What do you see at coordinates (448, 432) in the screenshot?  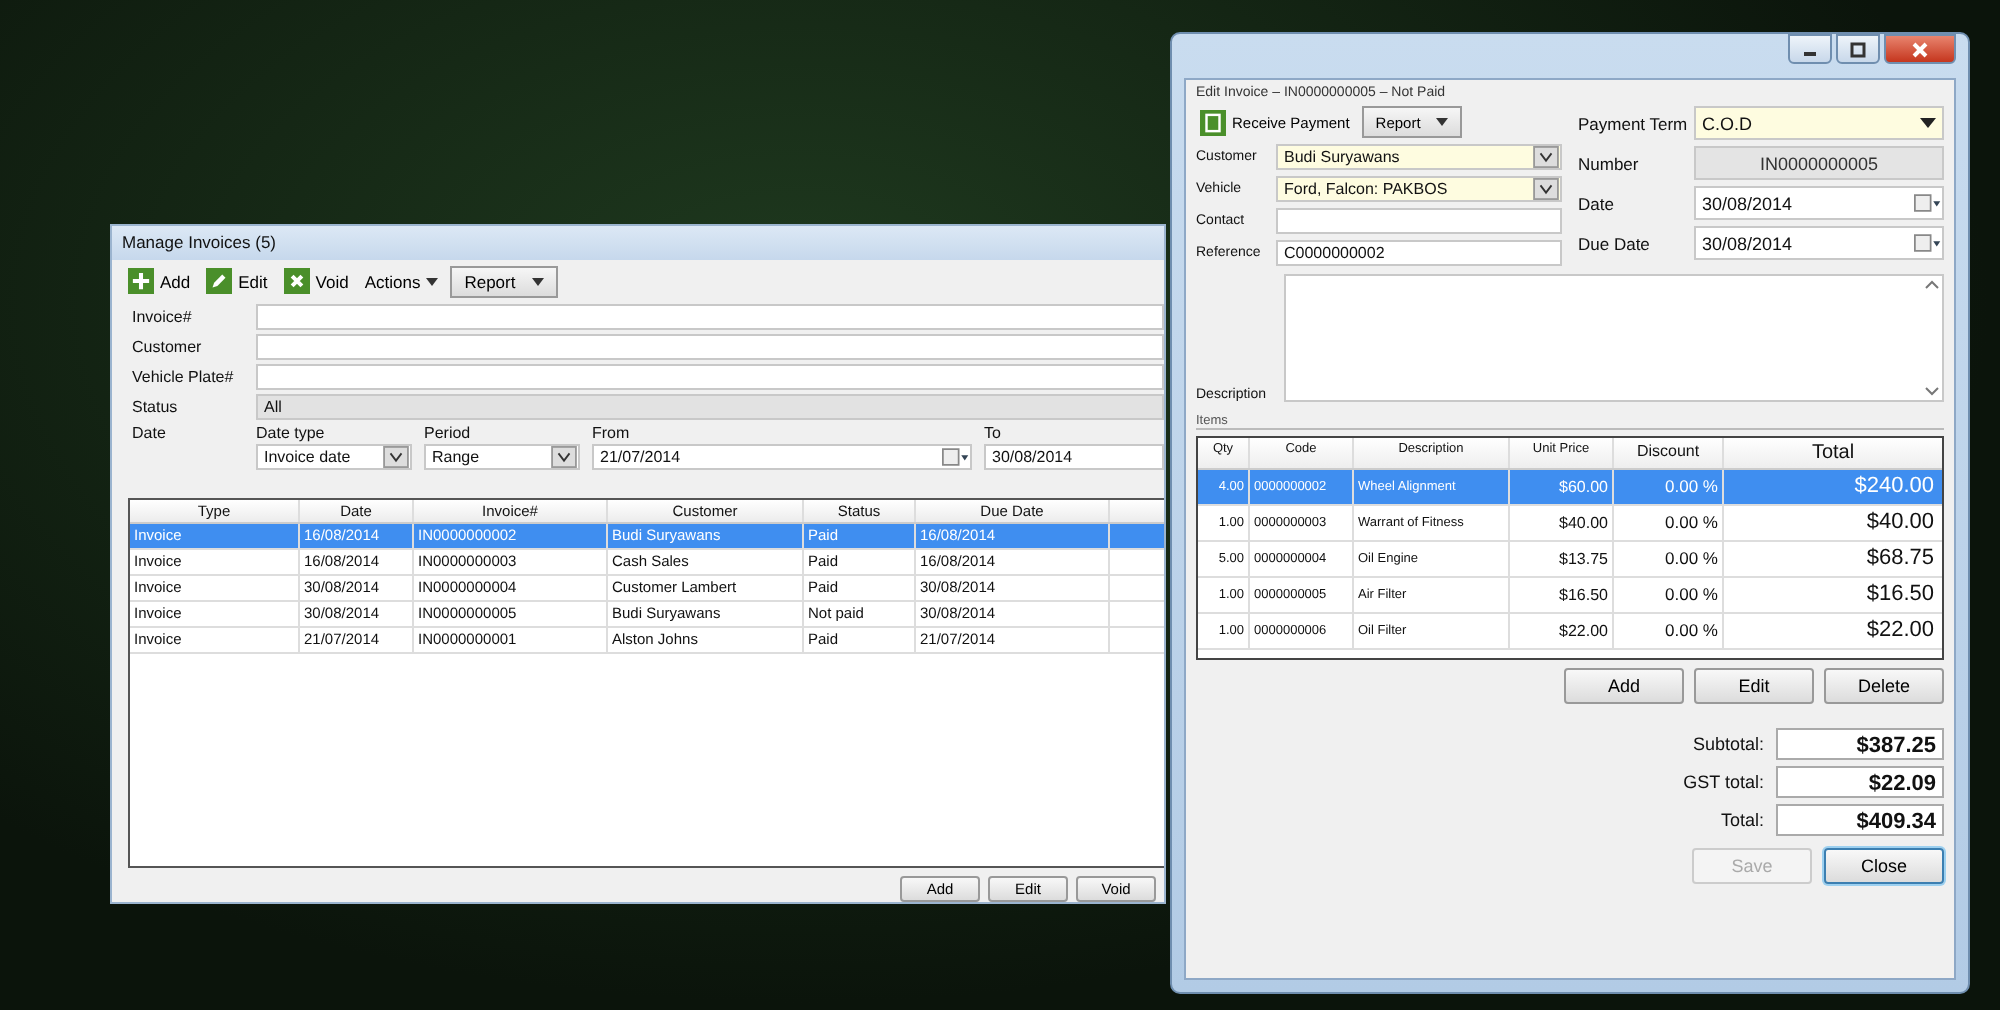 I see `field-label: Period` at bounding box center [448, 432].